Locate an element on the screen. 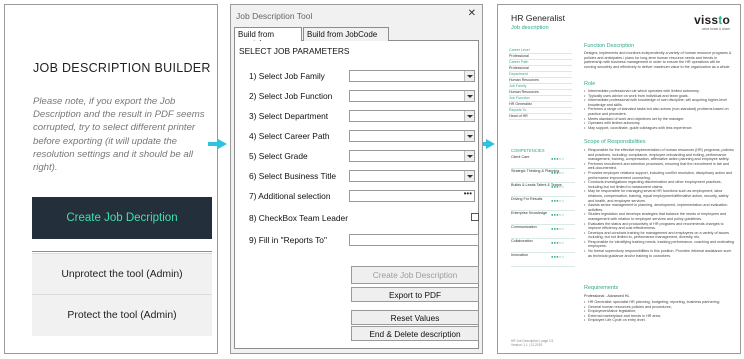 The image size is (744, 359). competency-row: Client Care ●●●○○ is located at coordinates (543, 162).